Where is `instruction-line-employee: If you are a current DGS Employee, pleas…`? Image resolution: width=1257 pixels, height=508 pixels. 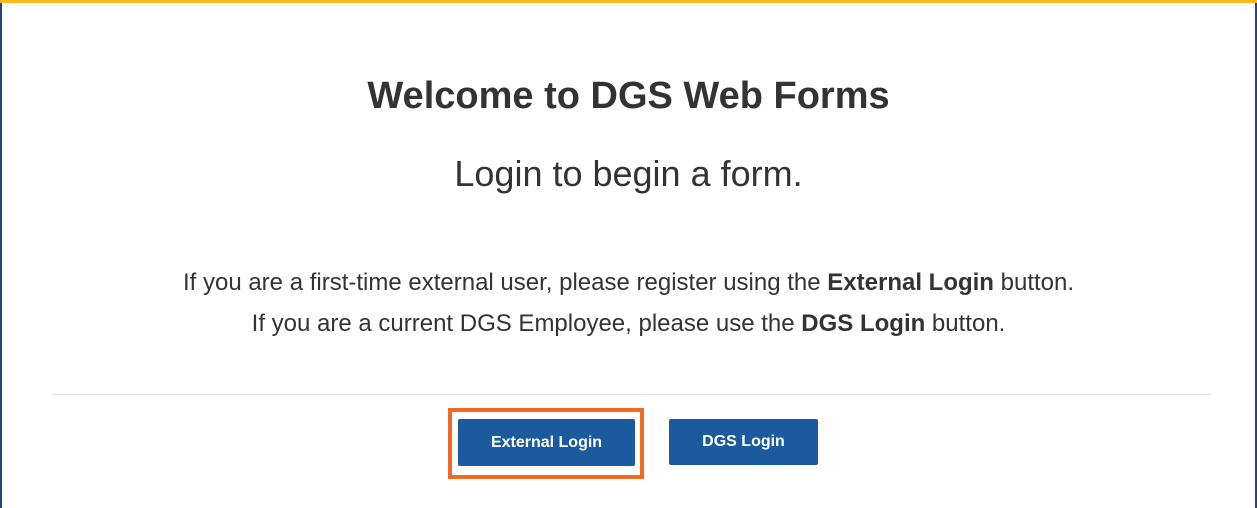
instruction-line-employee: If you are a current DGS Employee, pleas… is located at coordinates (628, 323).